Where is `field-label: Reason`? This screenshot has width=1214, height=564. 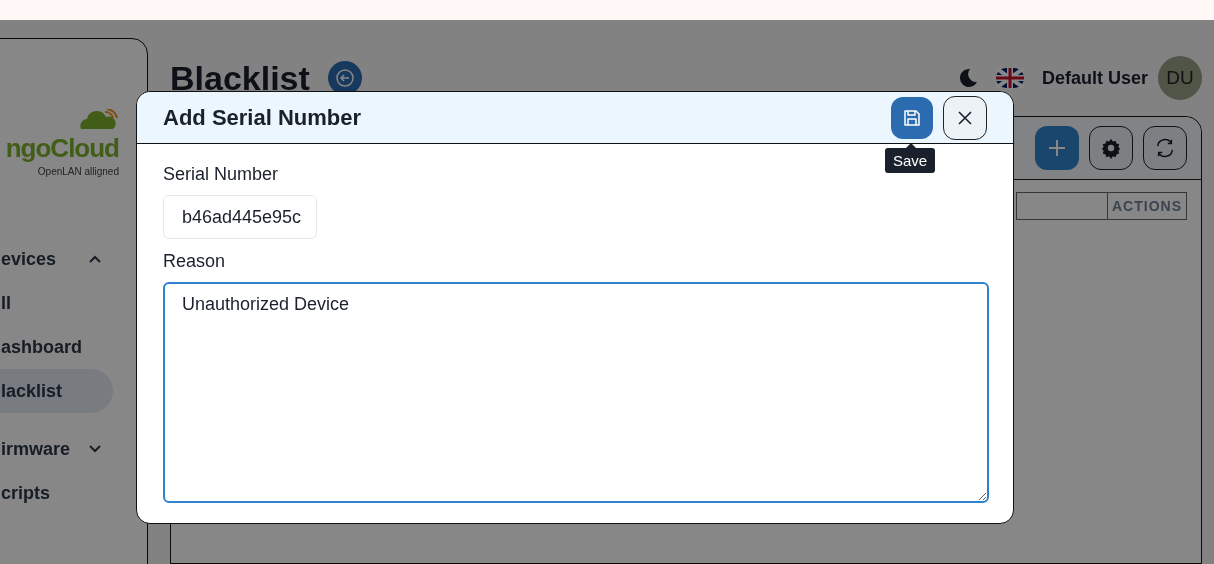
field-label: Reason is located at coordinates (195, 261).